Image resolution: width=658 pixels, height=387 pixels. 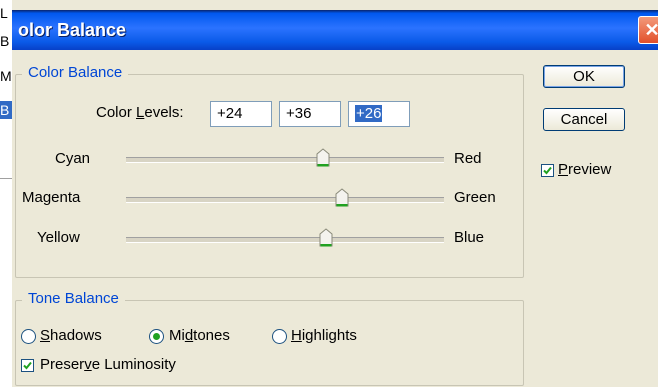 What do you see at coordinates (58, 237) in the screenshot?
I see `yellow-label: Yellow` at bounding box center [58, 237].